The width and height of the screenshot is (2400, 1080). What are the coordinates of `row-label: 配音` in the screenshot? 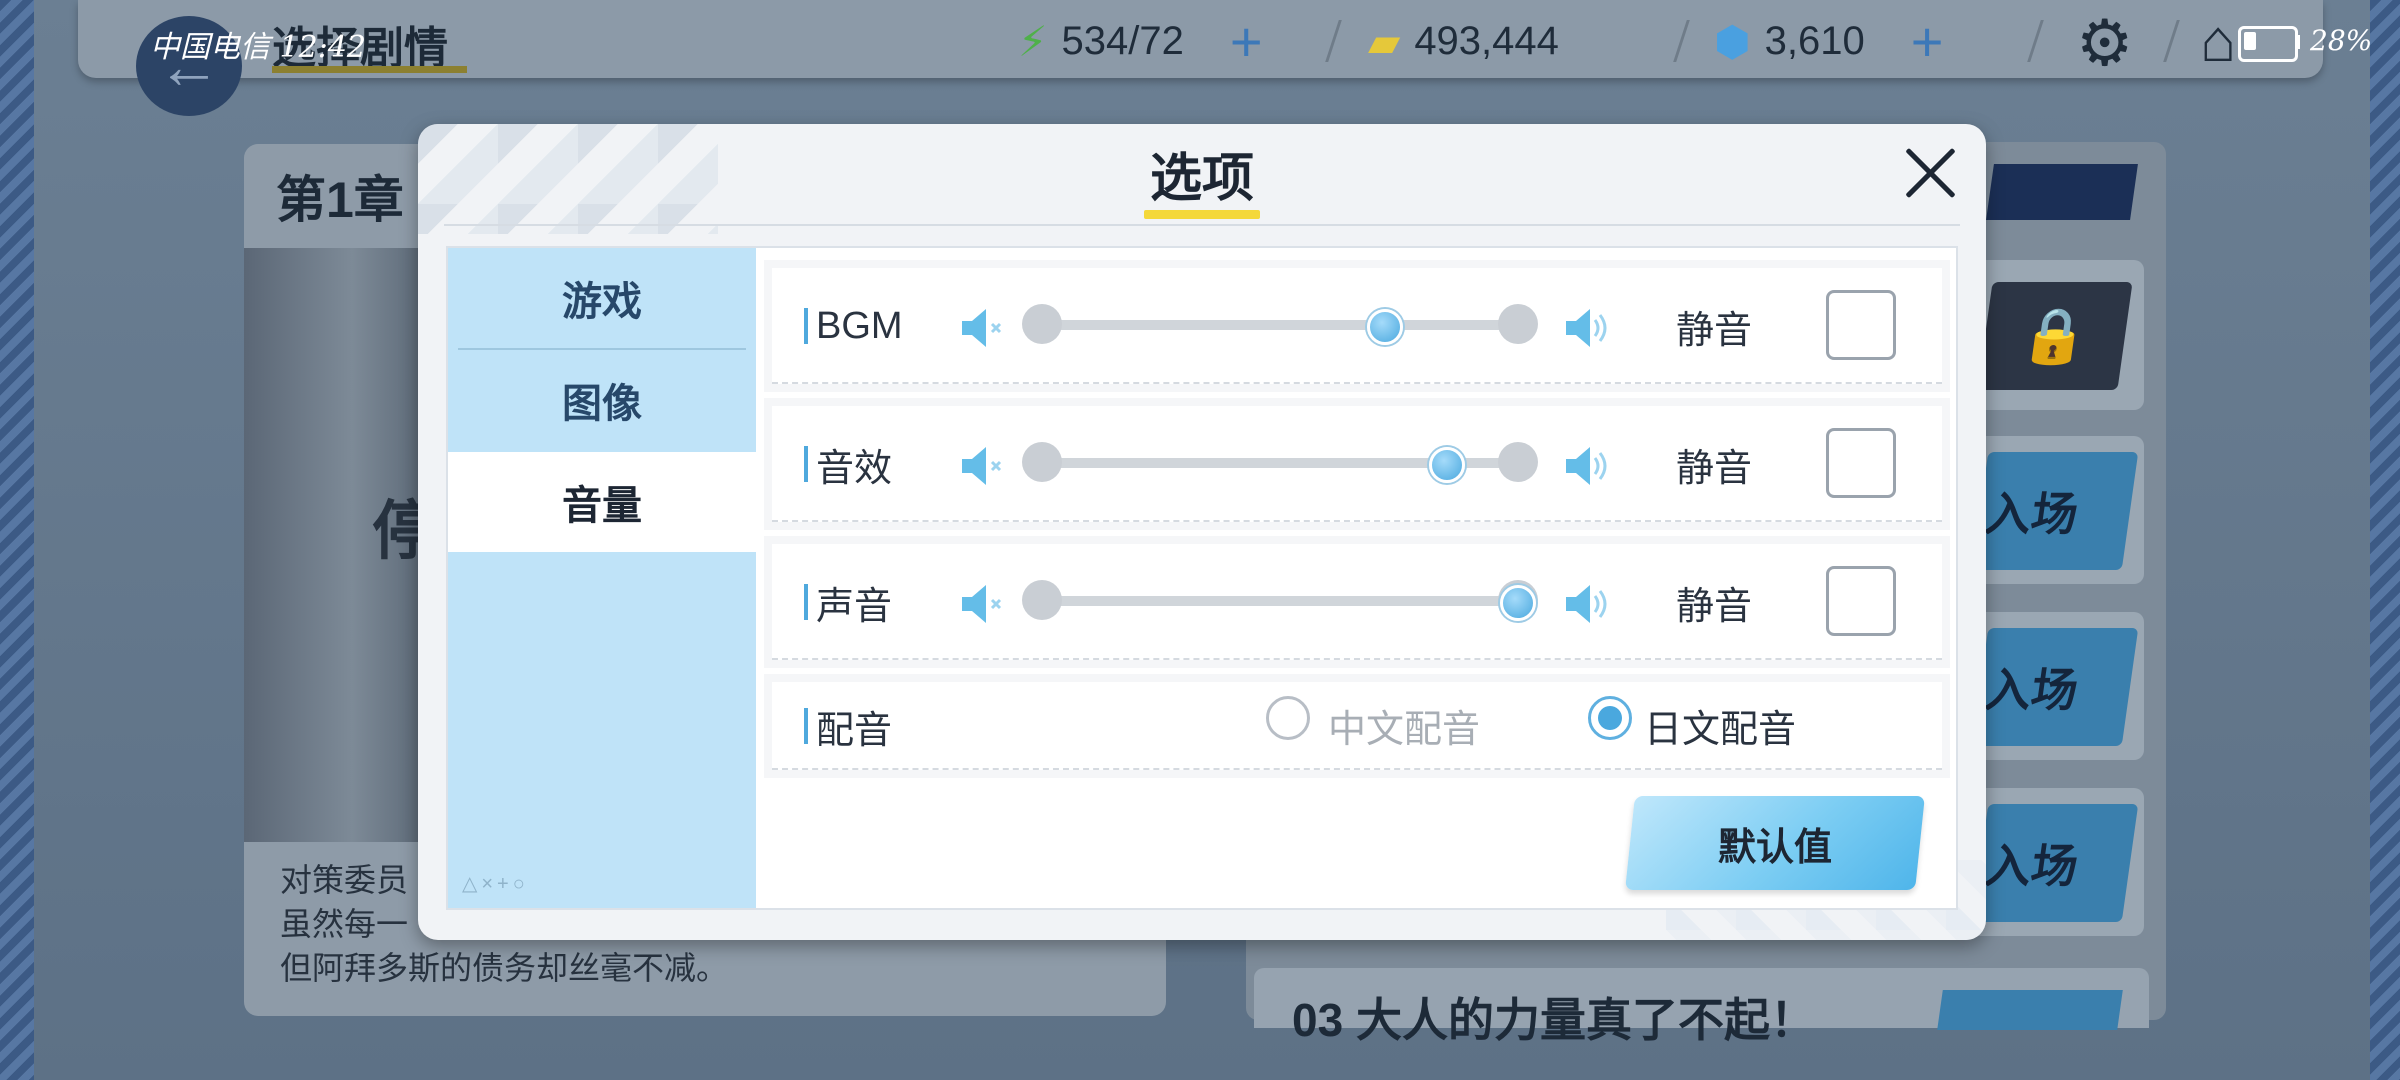 It's located at (848, 726).